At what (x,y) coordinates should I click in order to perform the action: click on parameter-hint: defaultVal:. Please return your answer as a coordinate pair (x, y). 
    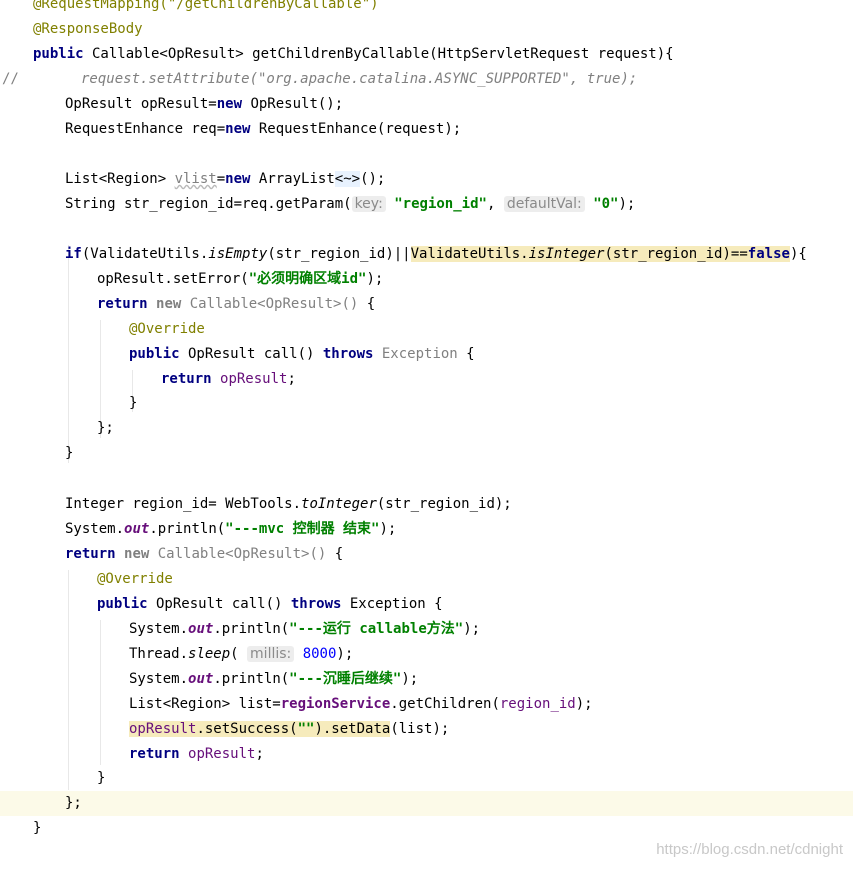
    Looking at the image, I should click on (544, 204).